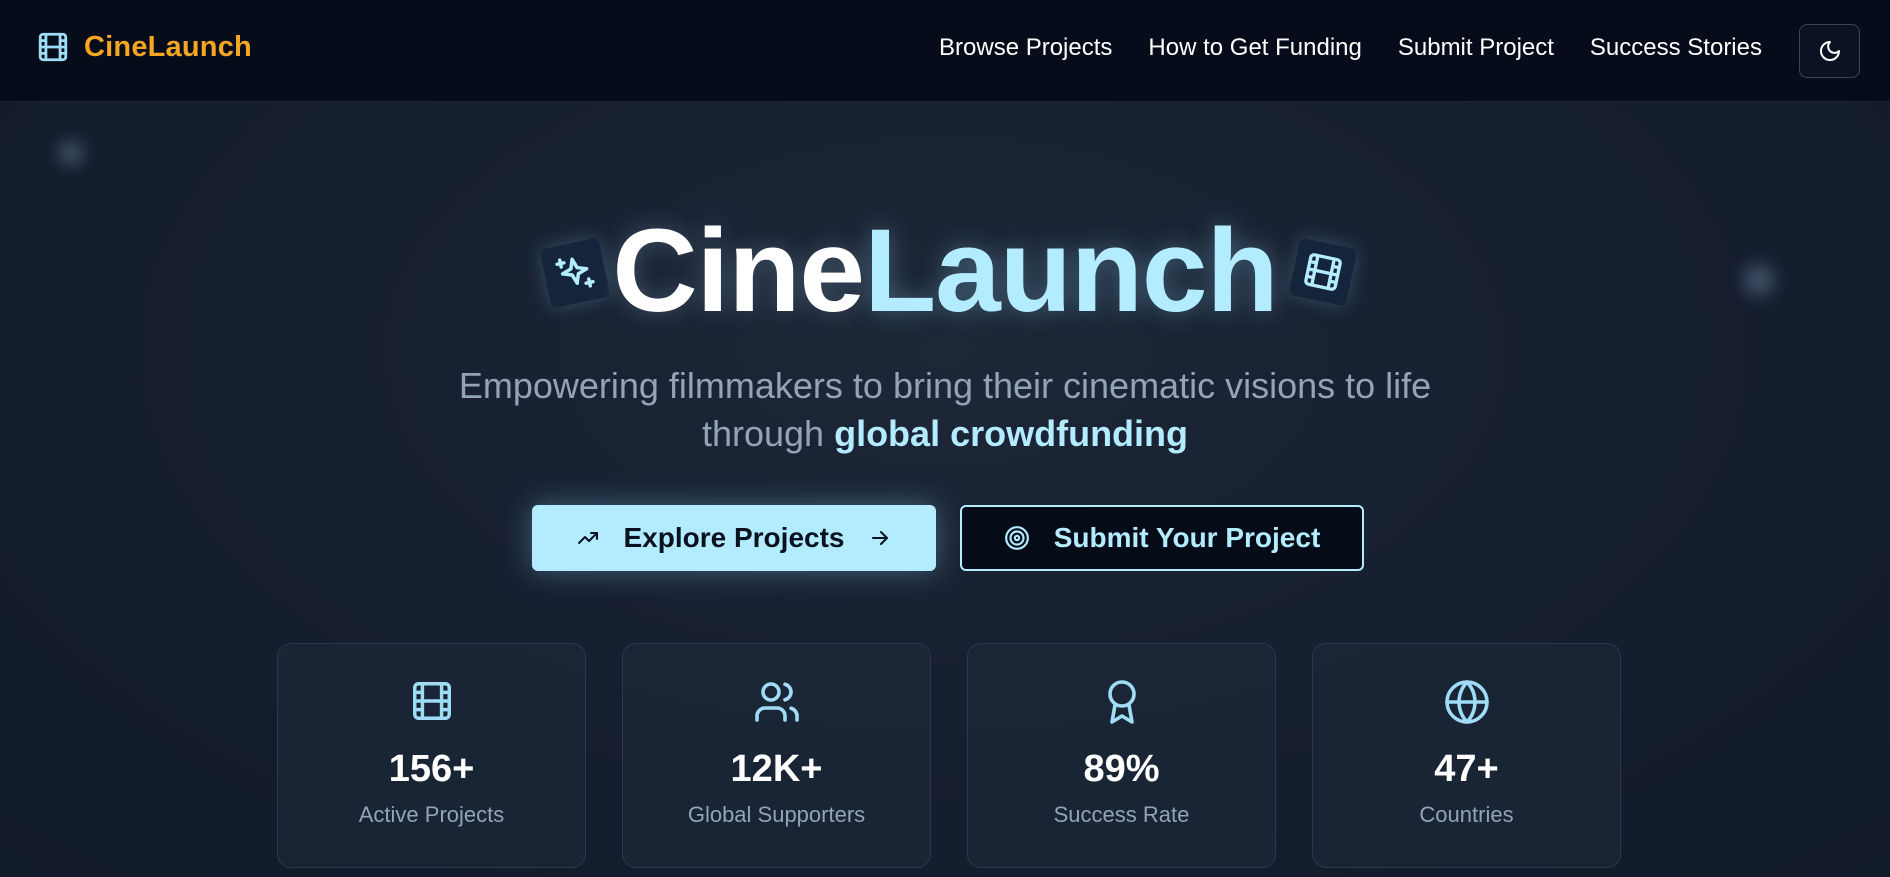 The image size is (1890, 877). I want to click on award-icon, so click(1121, 702).